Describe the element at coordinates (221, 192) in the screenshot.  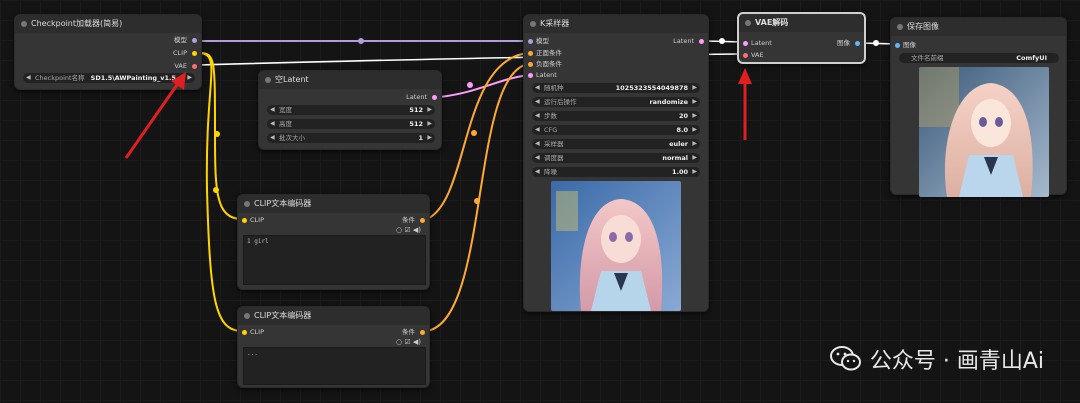
I see `wire-clip-neg` at that location.